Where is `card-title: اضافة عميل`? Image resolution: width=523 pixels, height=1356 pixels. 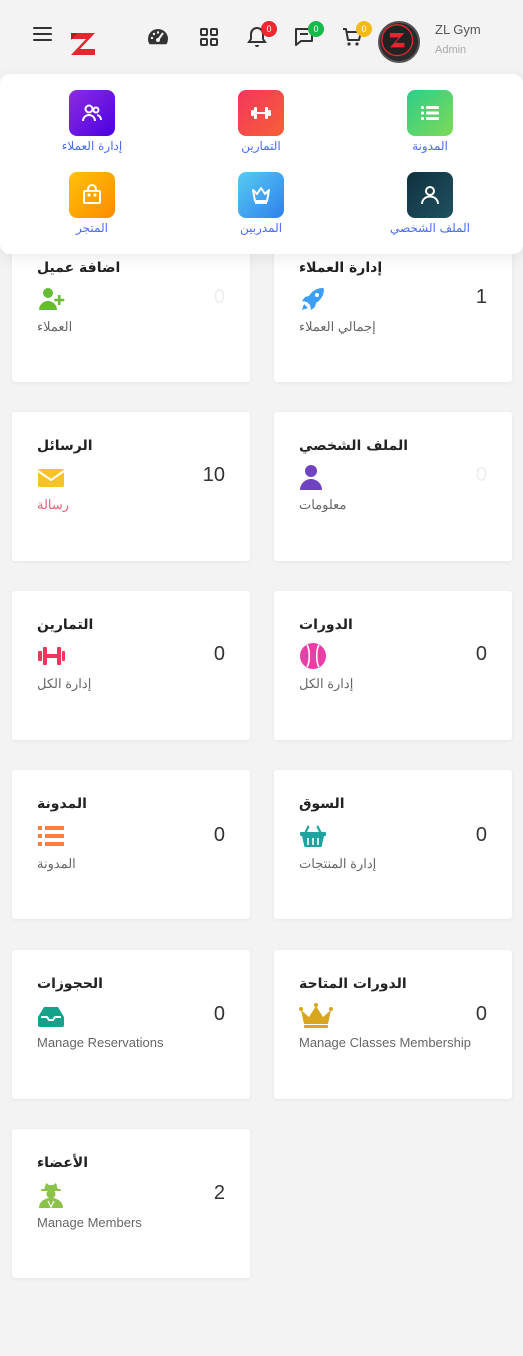
card-title: اضافة عميل is located at coordinates (79, 268).